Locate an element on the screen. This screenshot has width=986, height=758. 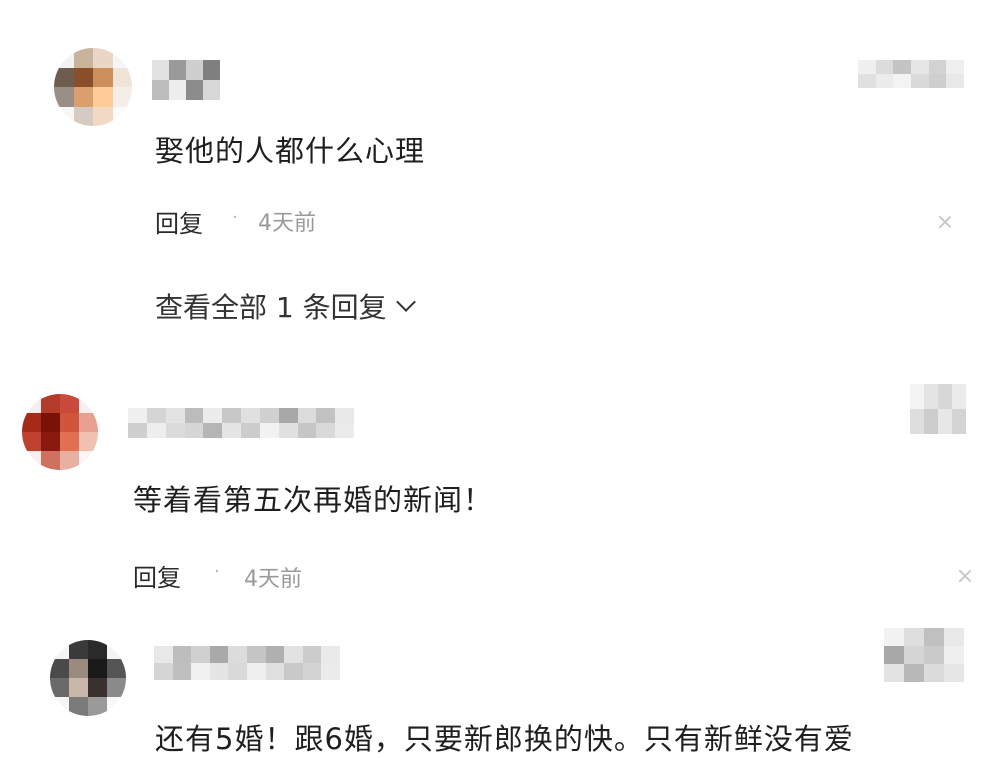
view-all-replies-button: 查看全部 1 条回复 is located at coordinates (285, 306).